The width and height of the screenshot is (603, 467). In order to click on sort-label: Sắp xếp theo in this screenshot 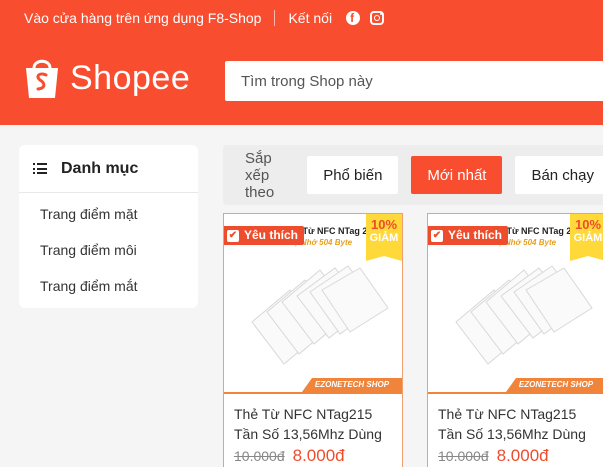, I will do `click(260, 175)`.